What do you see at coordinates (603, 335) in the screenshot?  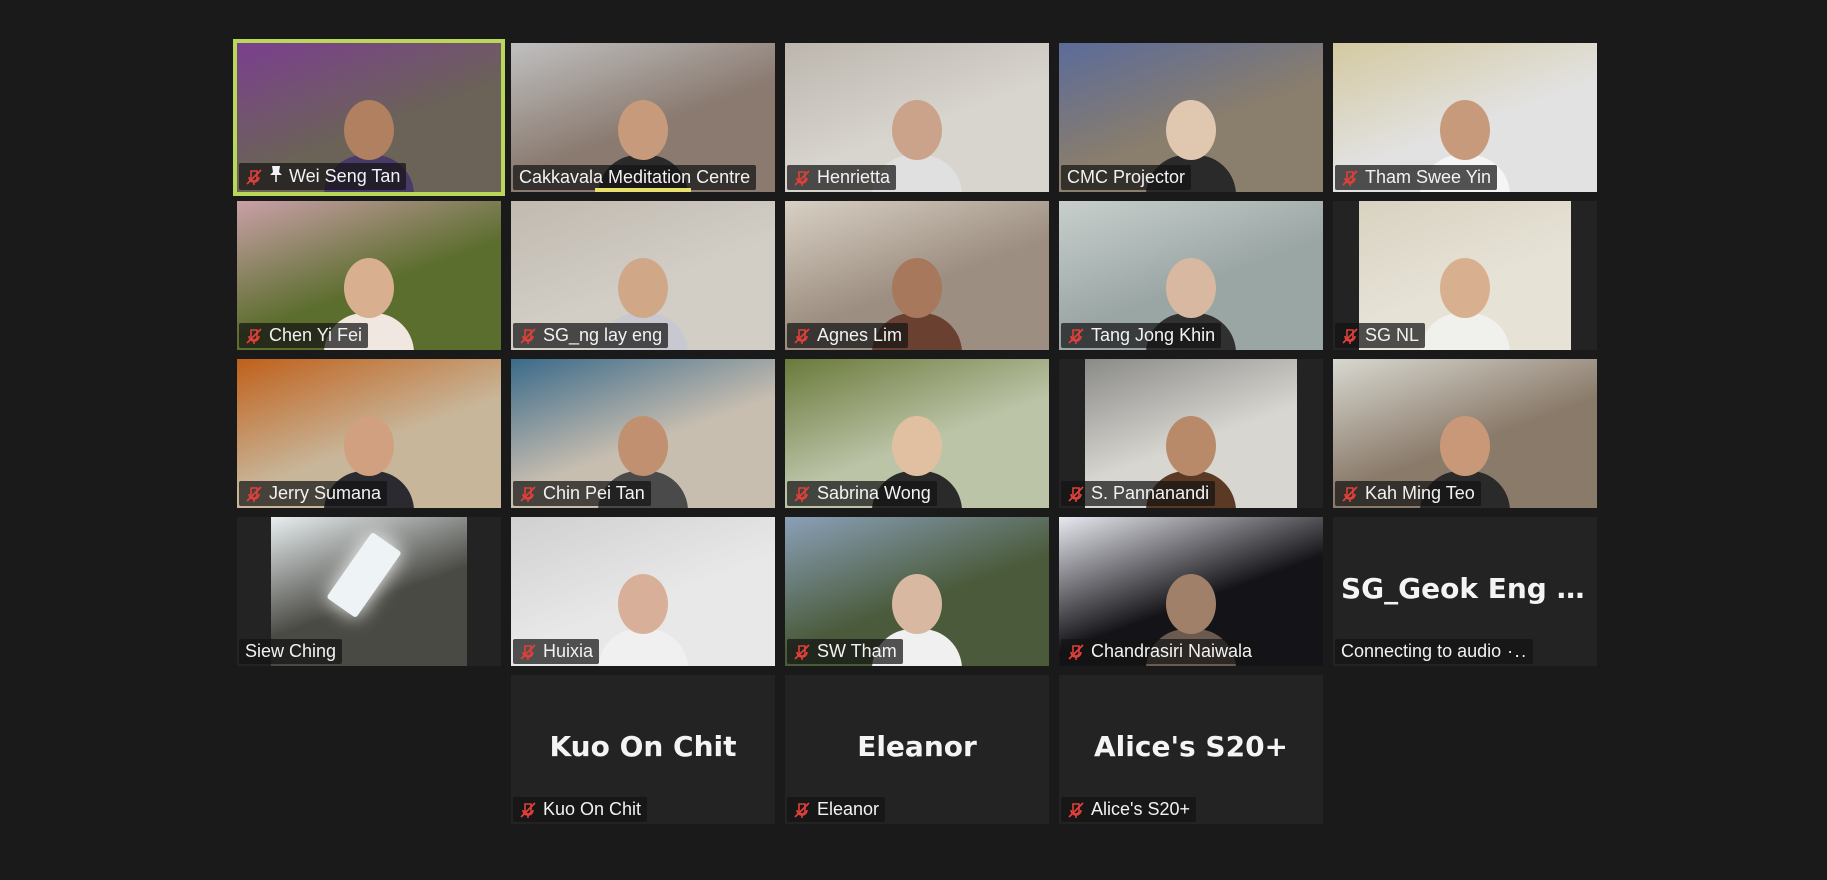 I see `participant-name: SG_ng lay eng` at bounding box center [603, 335].